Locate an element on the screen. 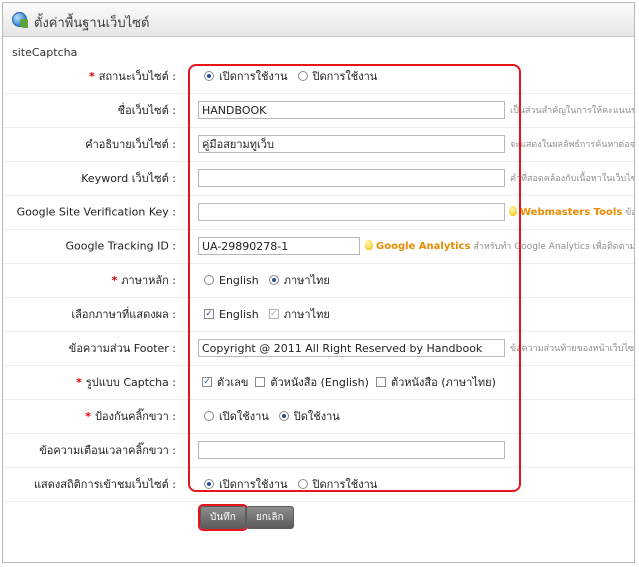 This screenshot has width=639, height=567. site-name-label: ชื่อเว็บไซต์ : is located at coordinates (146, 110).